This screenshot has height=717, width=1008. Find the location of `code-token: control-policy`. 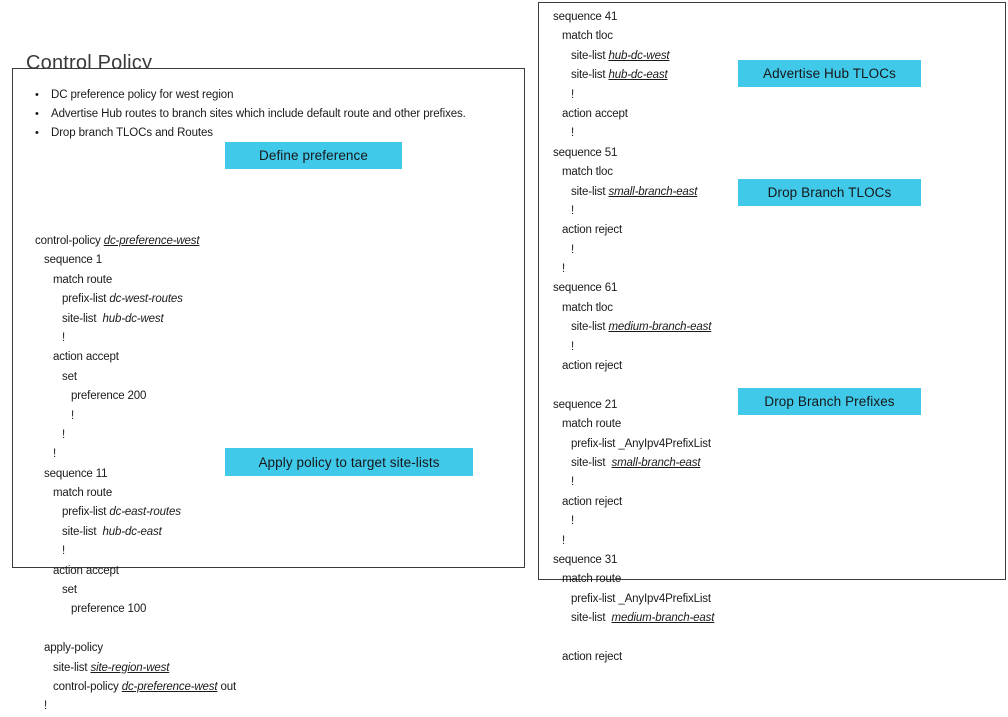

code-token: control-policy is located at coordinates (69, 241).